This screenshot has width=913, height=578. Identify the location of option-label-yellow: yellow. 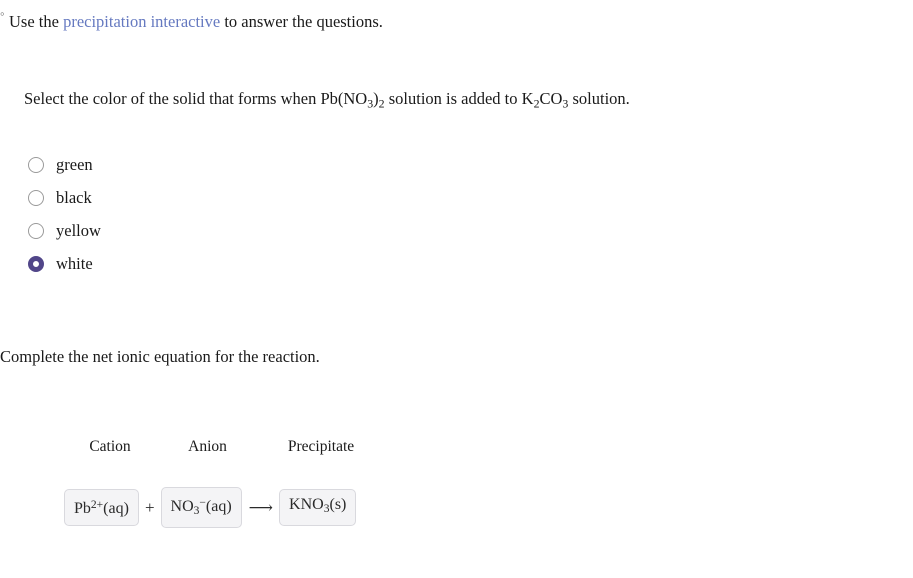
(78, 230).